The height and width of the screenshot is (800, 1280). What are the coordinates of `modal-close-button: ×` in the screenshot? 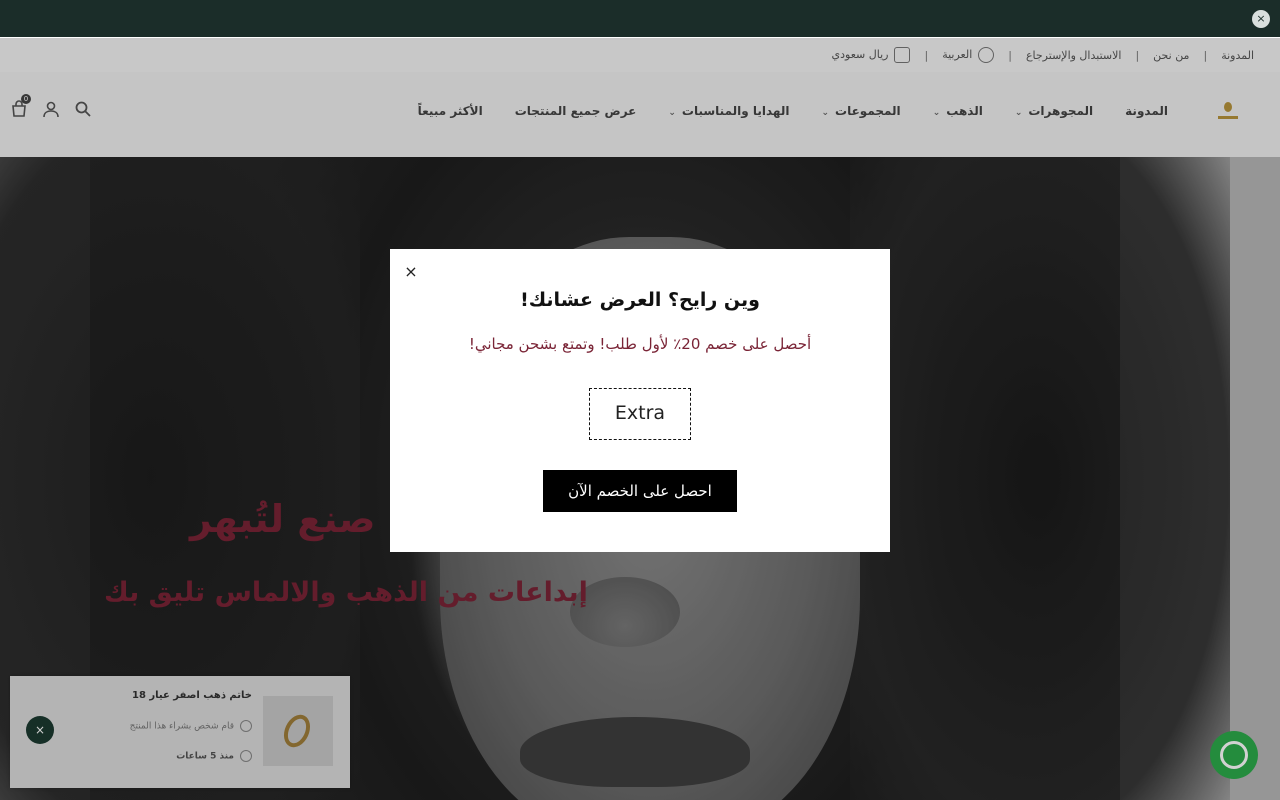 It's located at (411, 272).